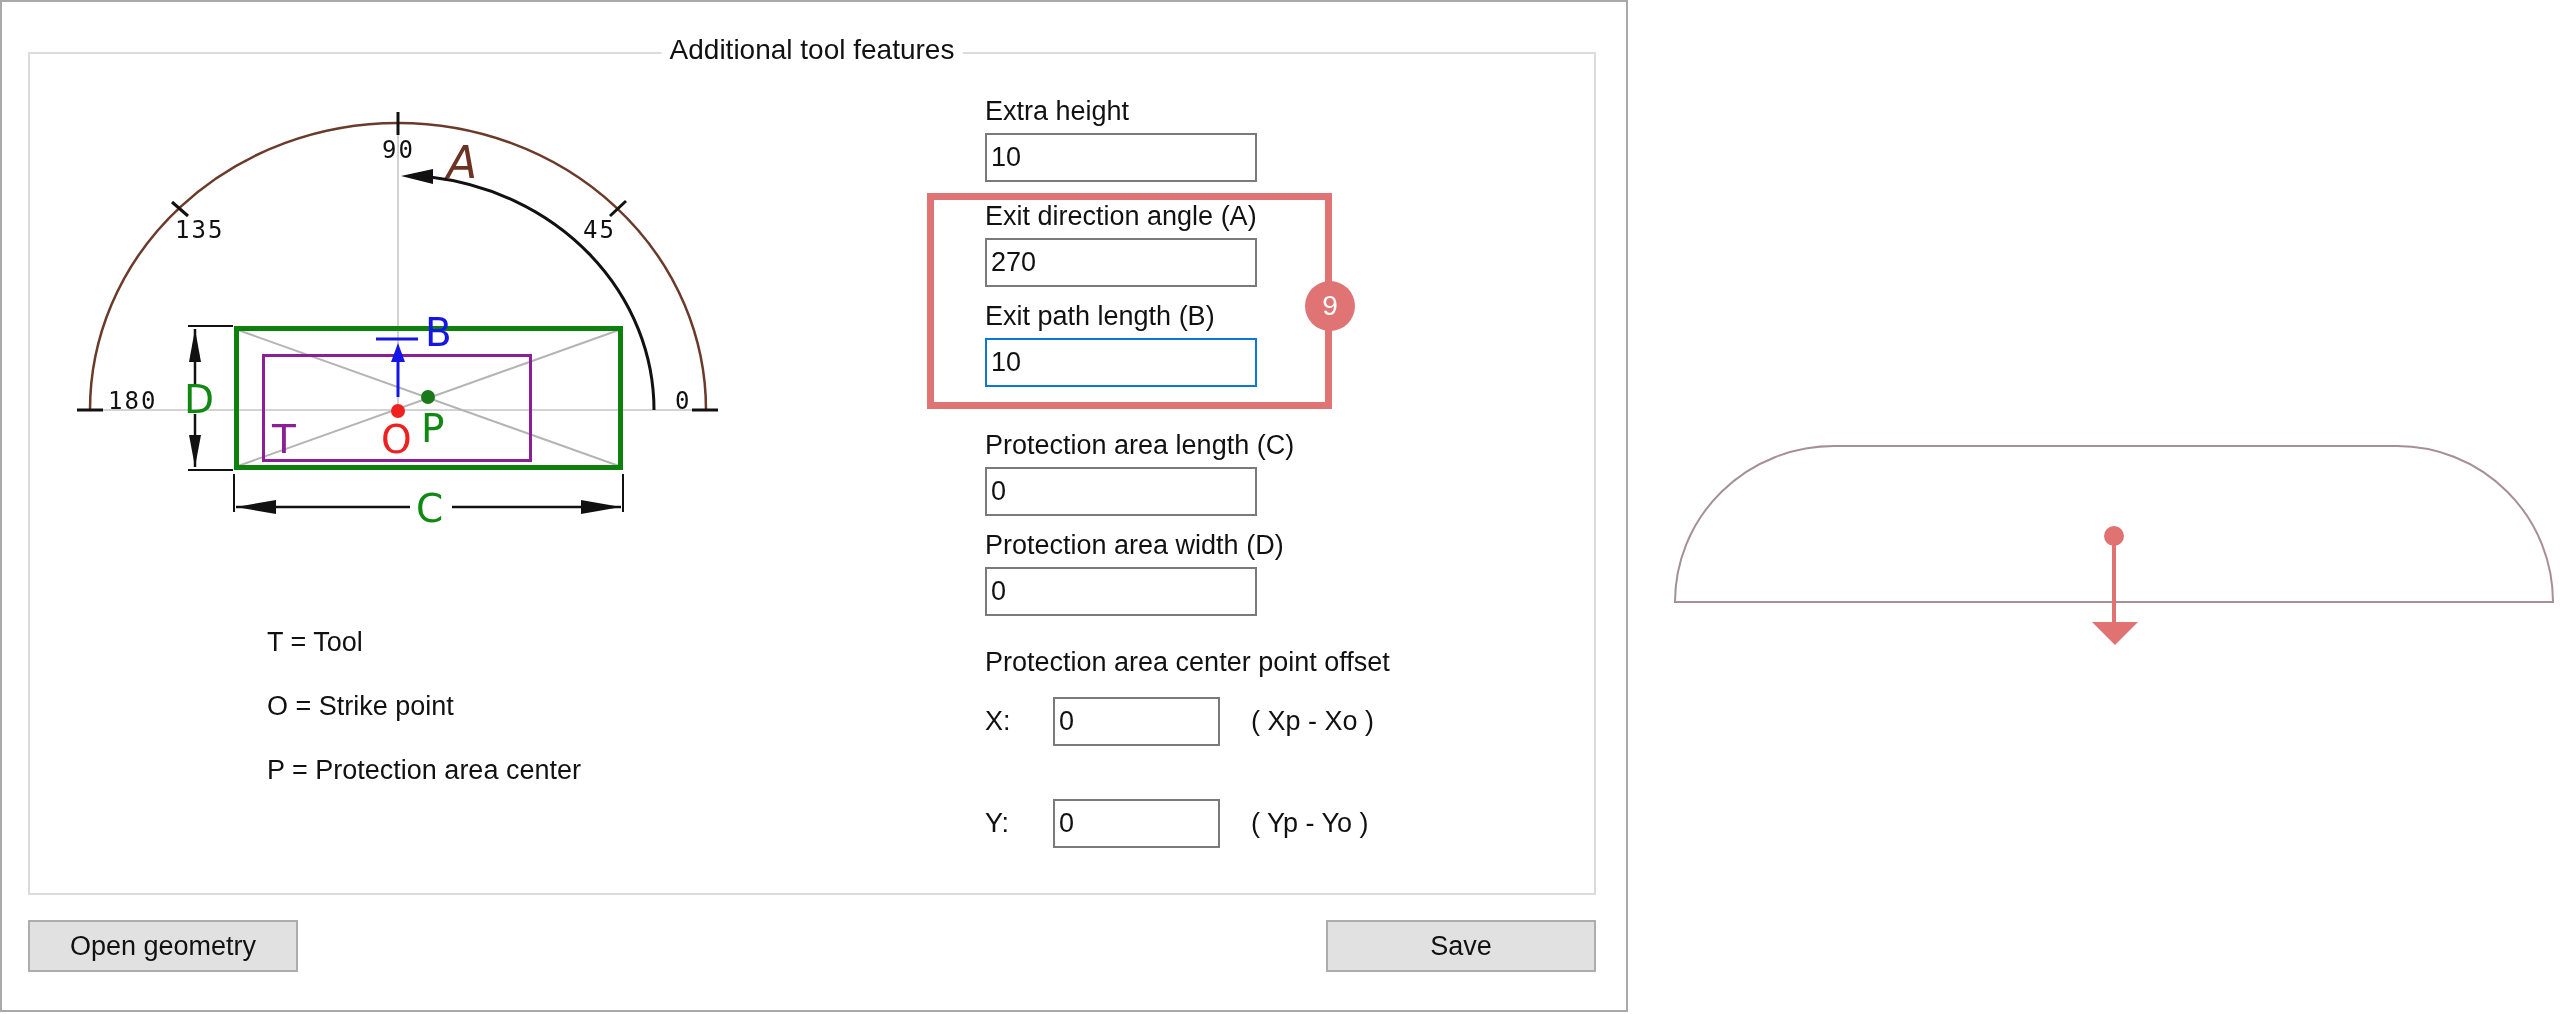 This screenshot has height=1014, width=2560. I want to click on formula-text: ( Yp - Yo ), so click(1310, 824).